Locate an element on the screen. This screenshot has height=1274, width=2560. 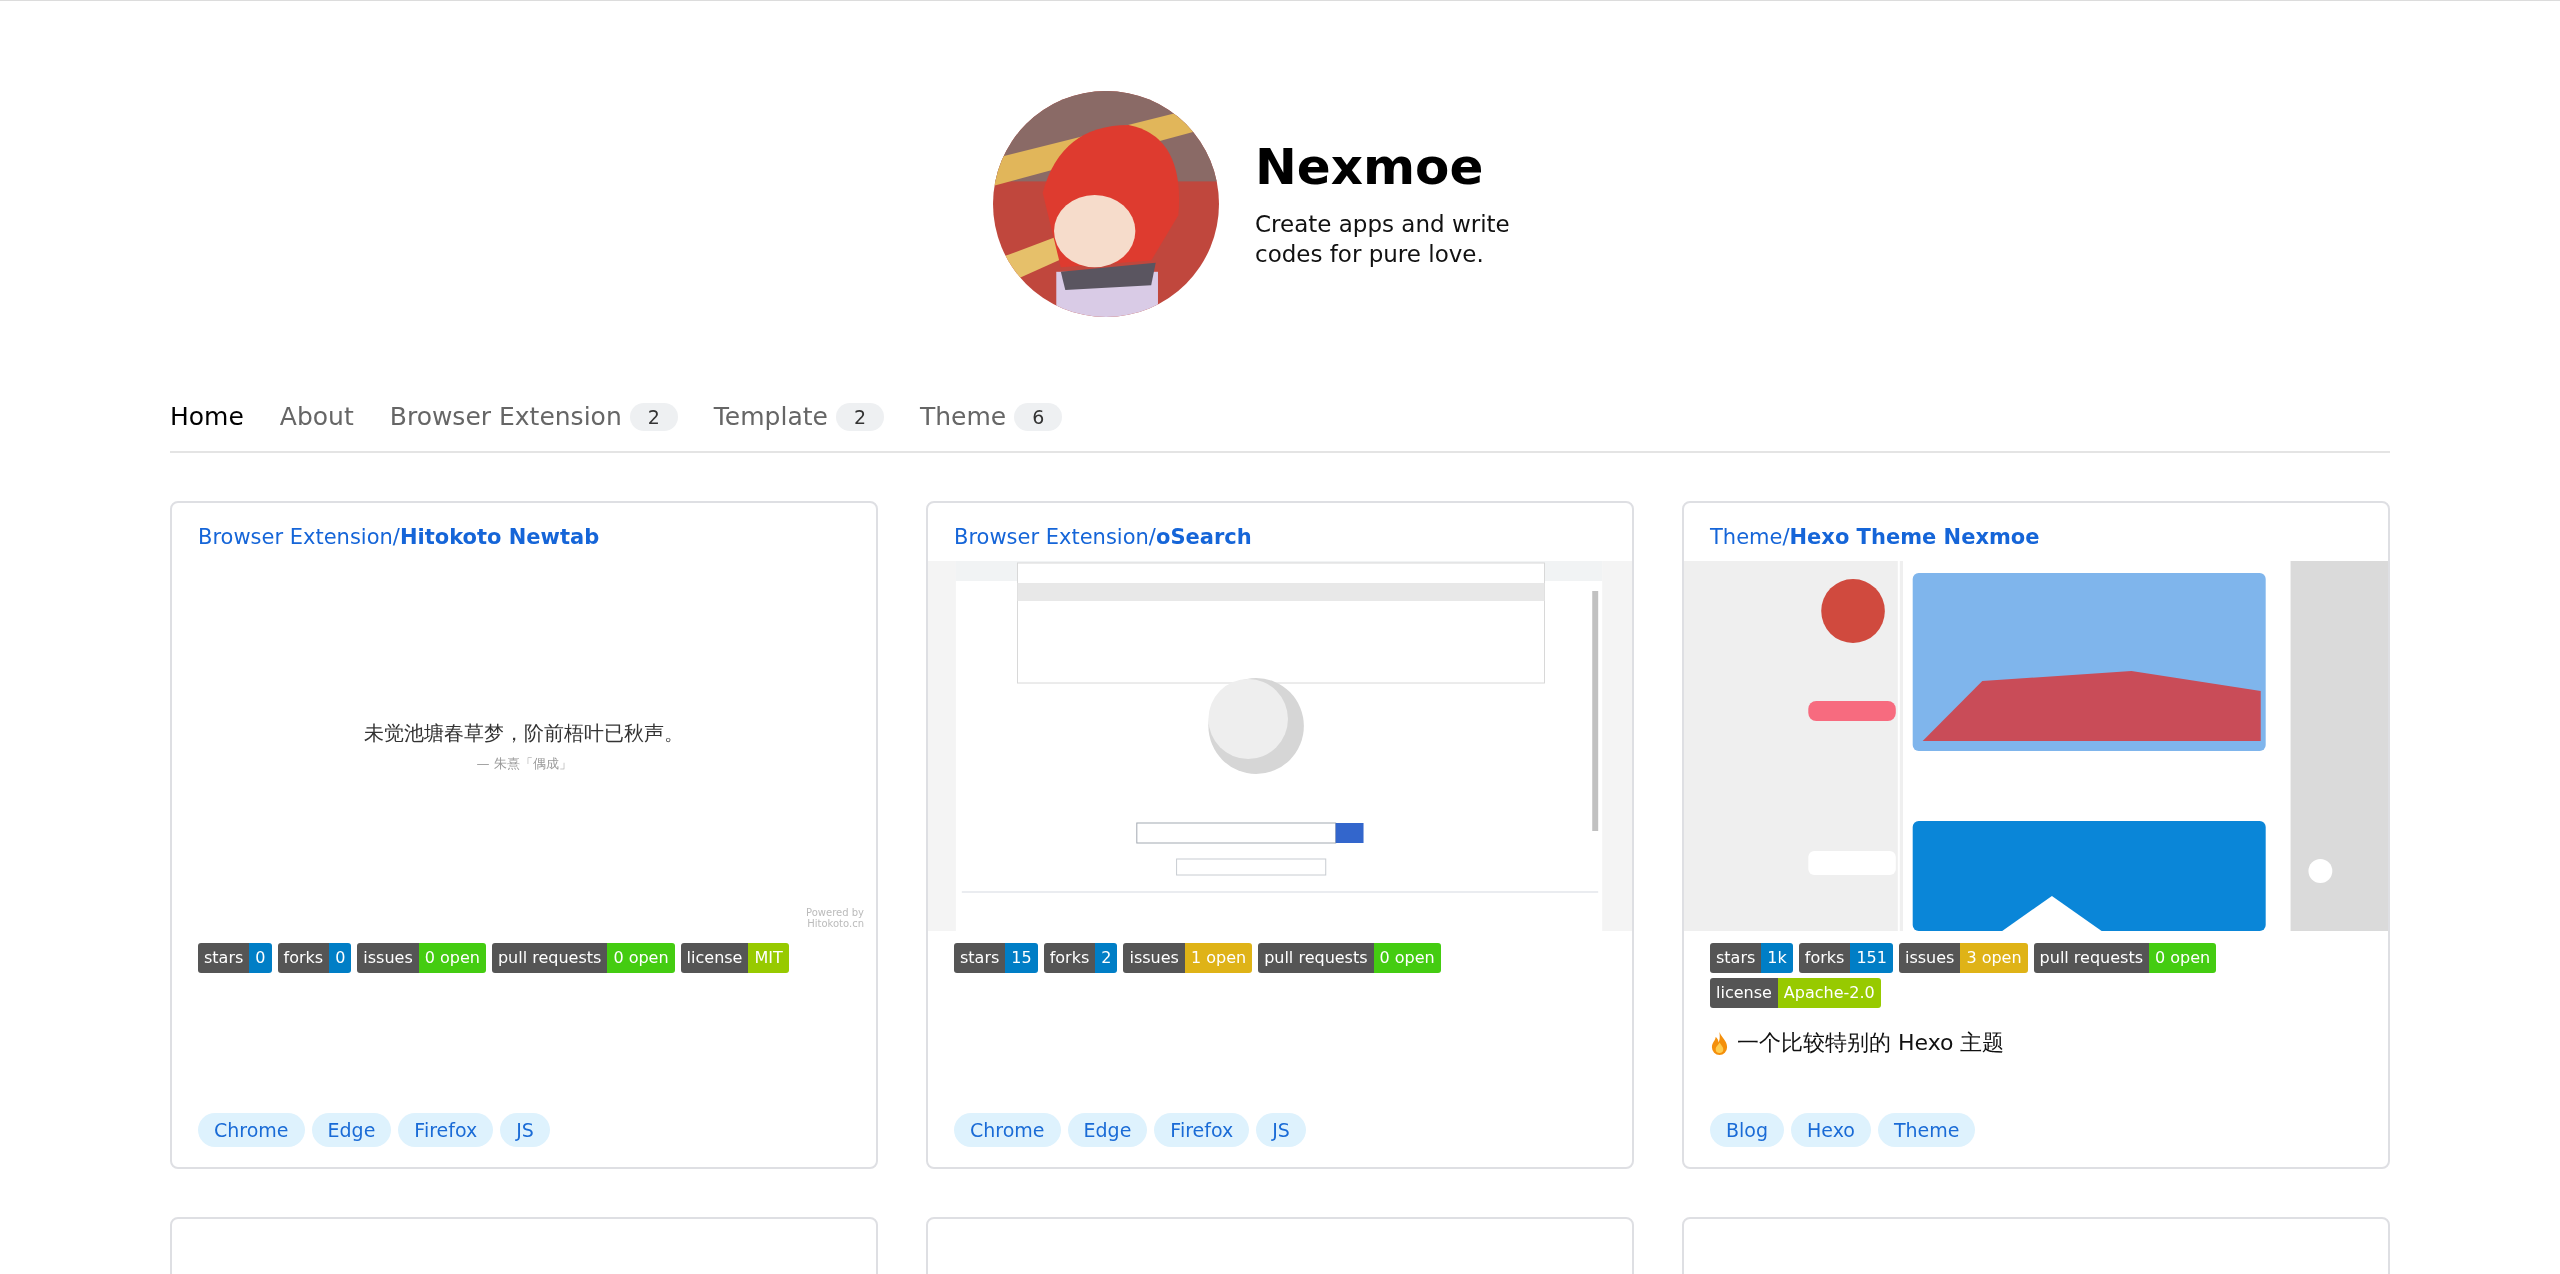
quote-source: — 朱熹「偶成」 is located at coordinates (524, 763).